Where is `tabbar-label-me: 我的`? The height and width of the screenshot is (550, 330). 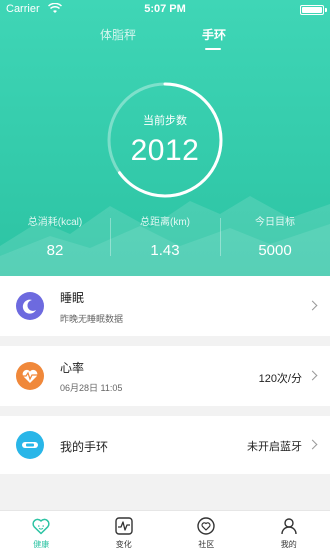
tabbar-label-me: 我的 is located at coordinates (288, 544).